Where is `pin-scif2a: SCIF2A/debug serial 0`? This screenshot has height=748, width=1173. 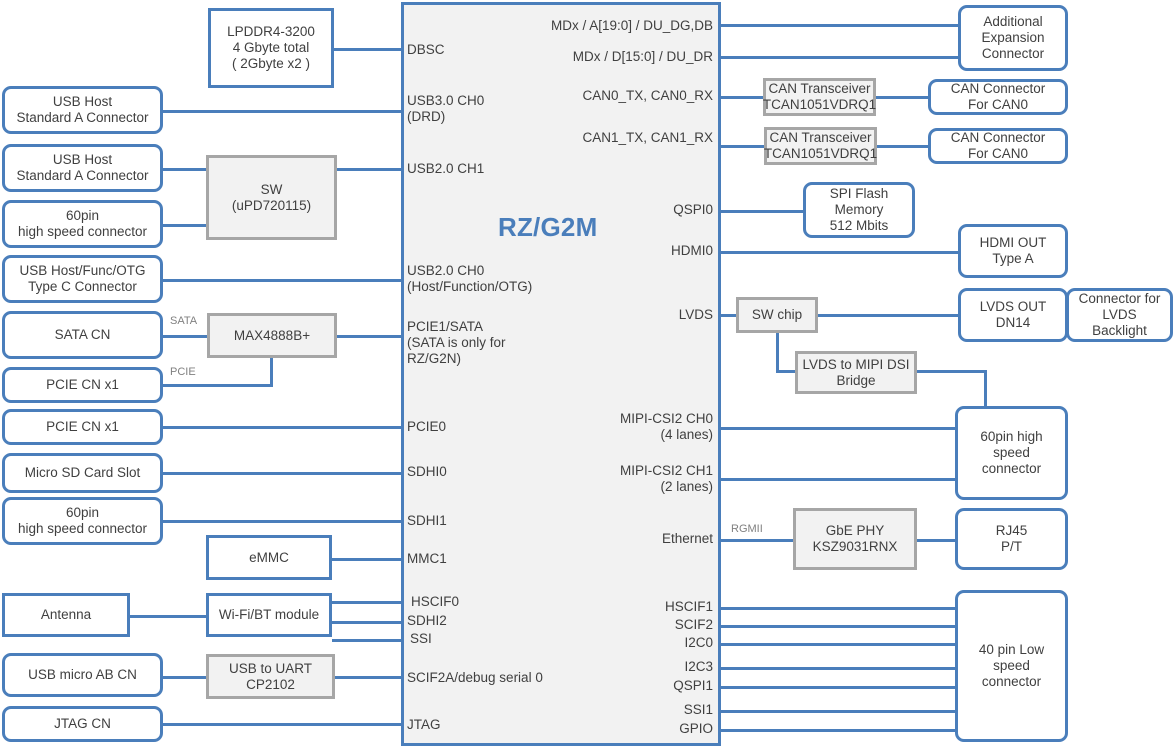
pin-scif2a: SCIF2A/debug serial 0 is located at coordinates (475, 677).